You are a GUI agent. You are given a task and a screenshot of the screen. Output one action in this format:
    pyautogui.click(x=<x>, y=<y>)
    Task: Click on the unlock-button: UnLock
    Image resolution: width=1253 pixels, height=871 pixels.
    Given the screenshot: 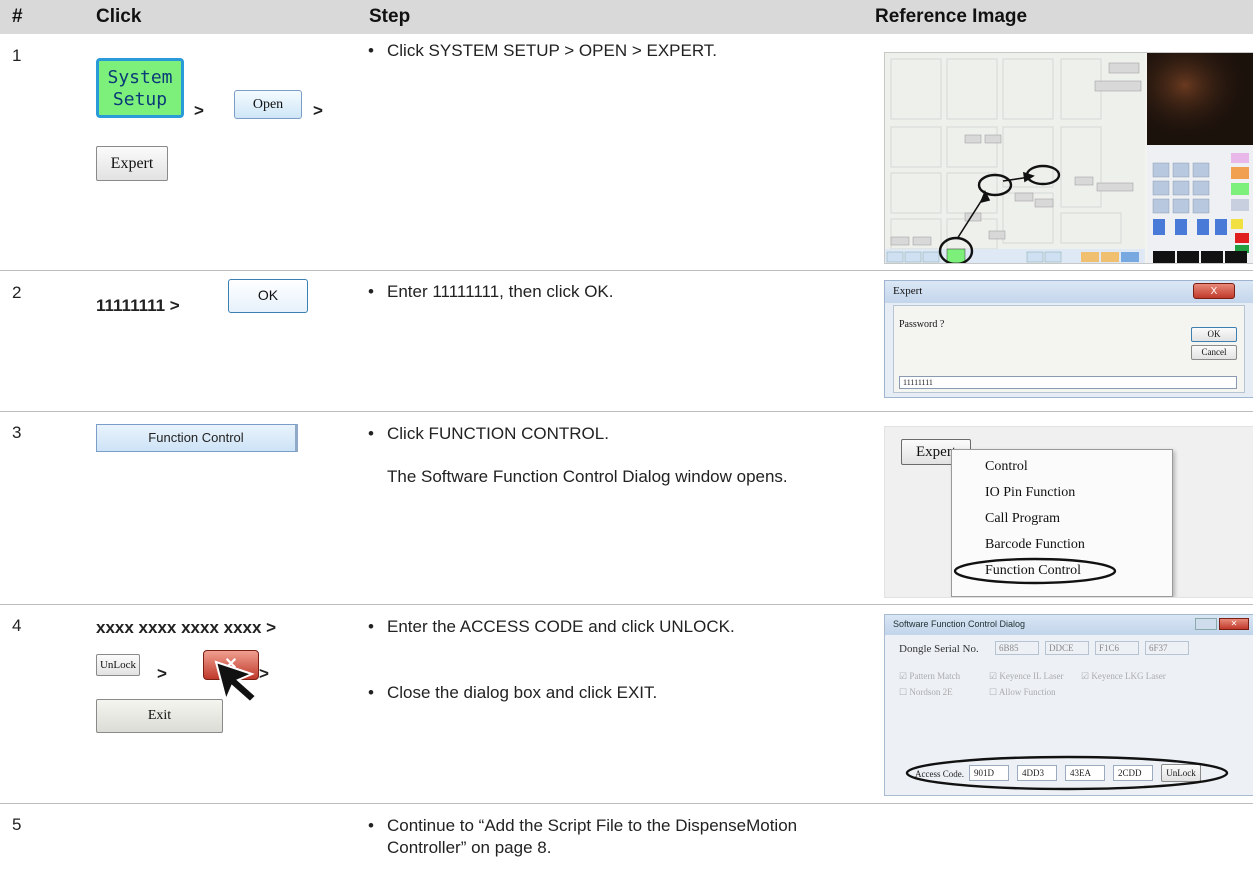 What is the action you would take?
    pyautogui.click(x=118, y=665)
    